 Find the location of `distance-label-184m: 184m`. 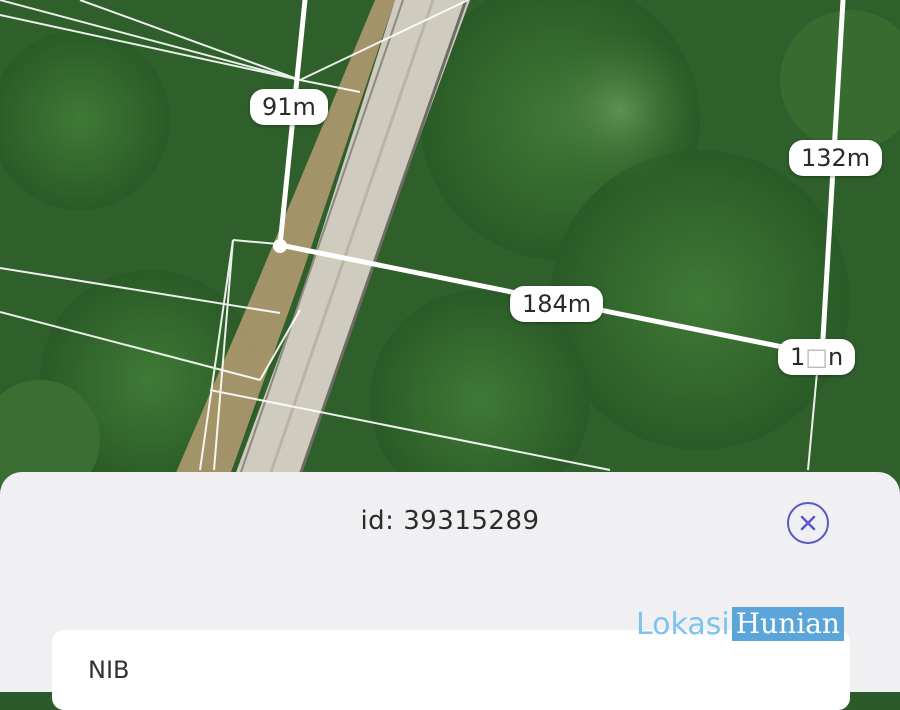

distance-label-184m: 184m is located at coordinates (557, 304).